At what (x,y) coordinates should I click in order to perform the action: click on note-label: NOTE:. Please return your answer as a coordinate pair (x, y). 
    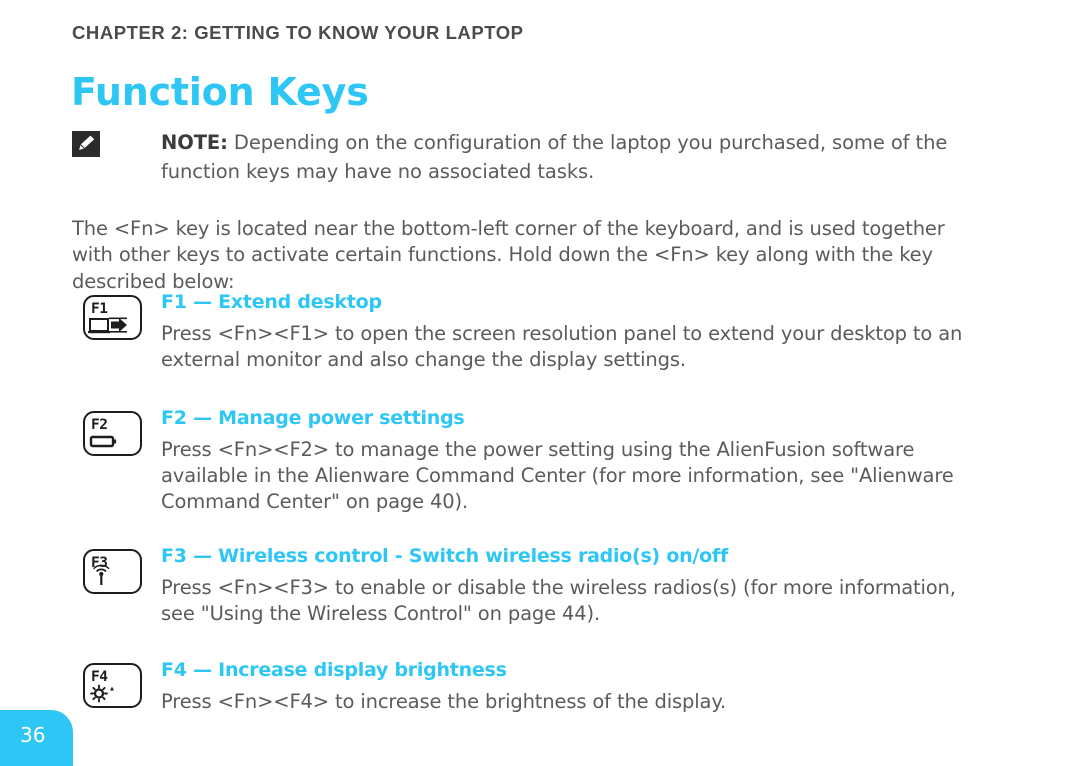
    Looking at the image, I should click on (194, 142).